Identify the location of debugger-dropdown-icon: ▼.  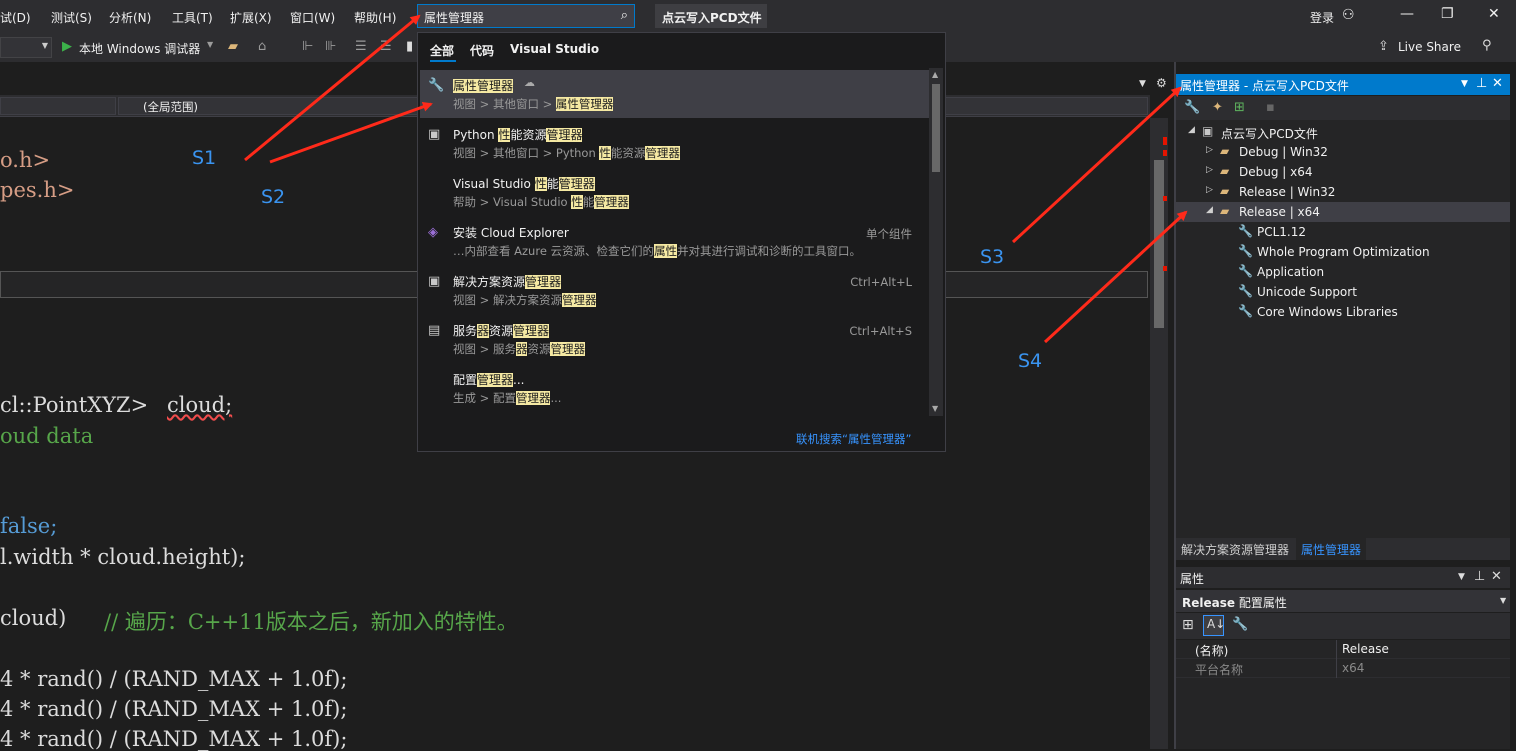
(210, 44).